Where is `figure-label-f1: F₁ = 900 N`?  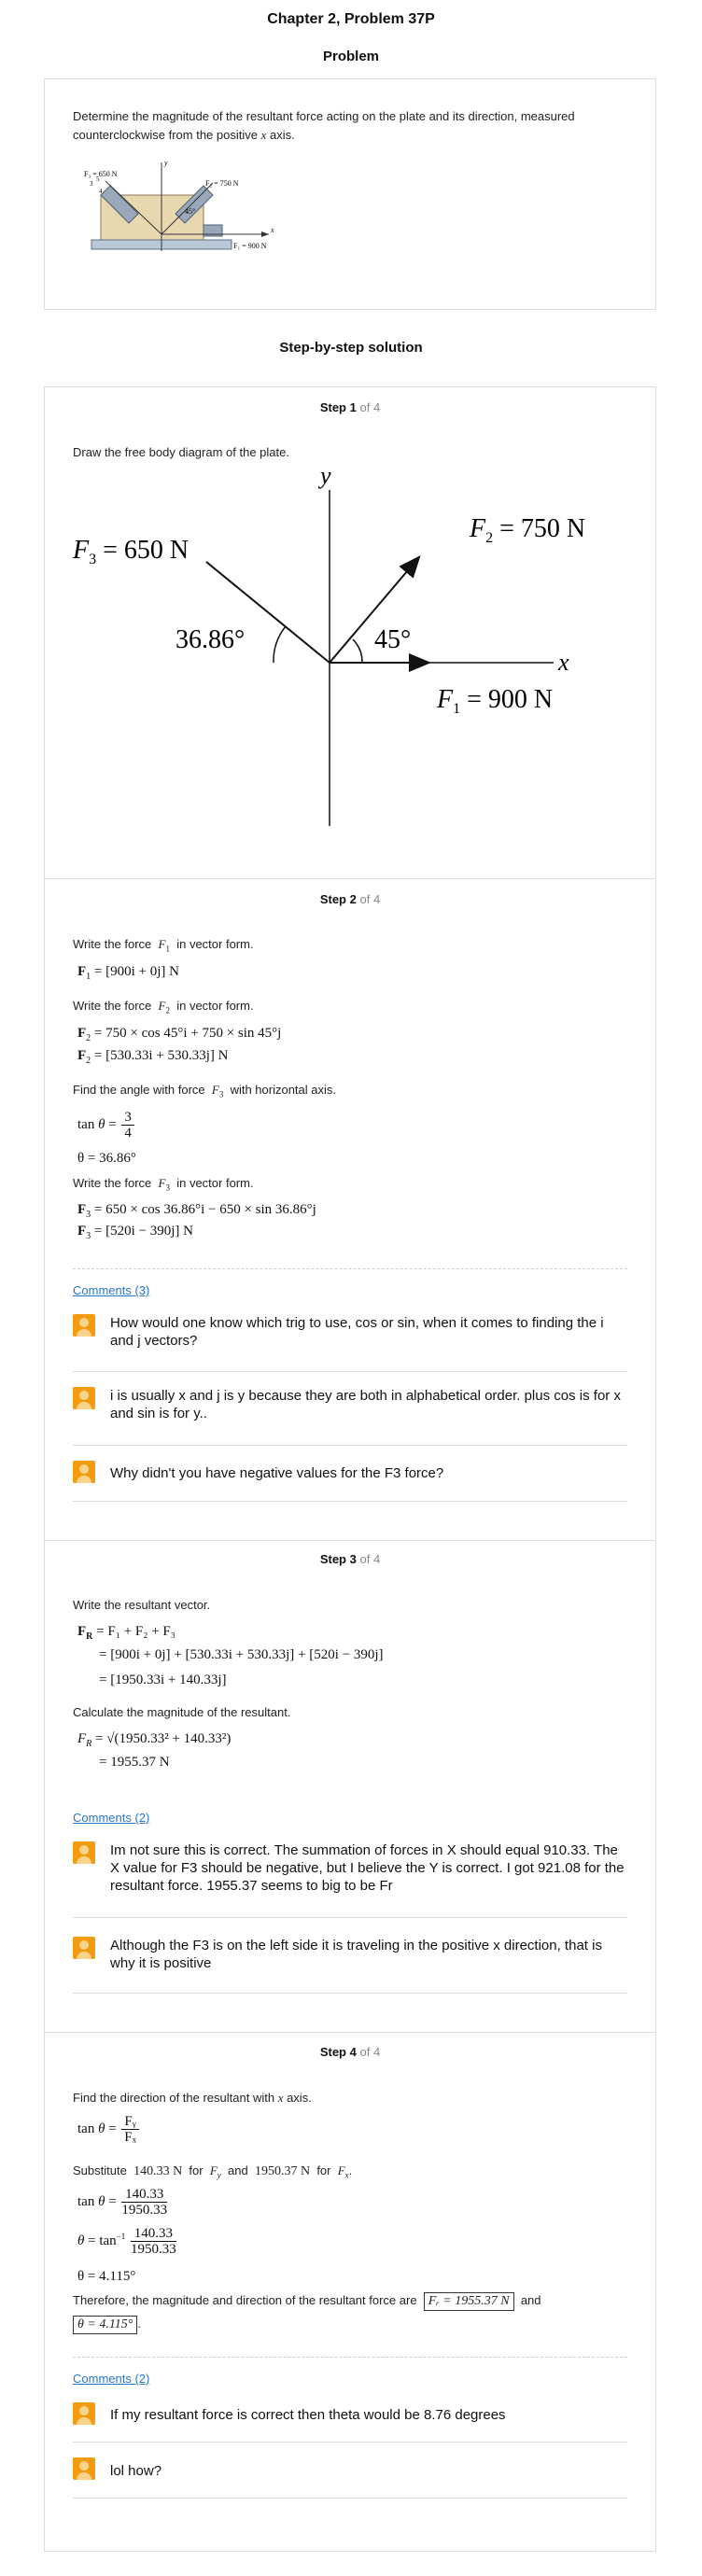 figure-label-f1: F₁ = 900 N is located at coordinates (250, 246).